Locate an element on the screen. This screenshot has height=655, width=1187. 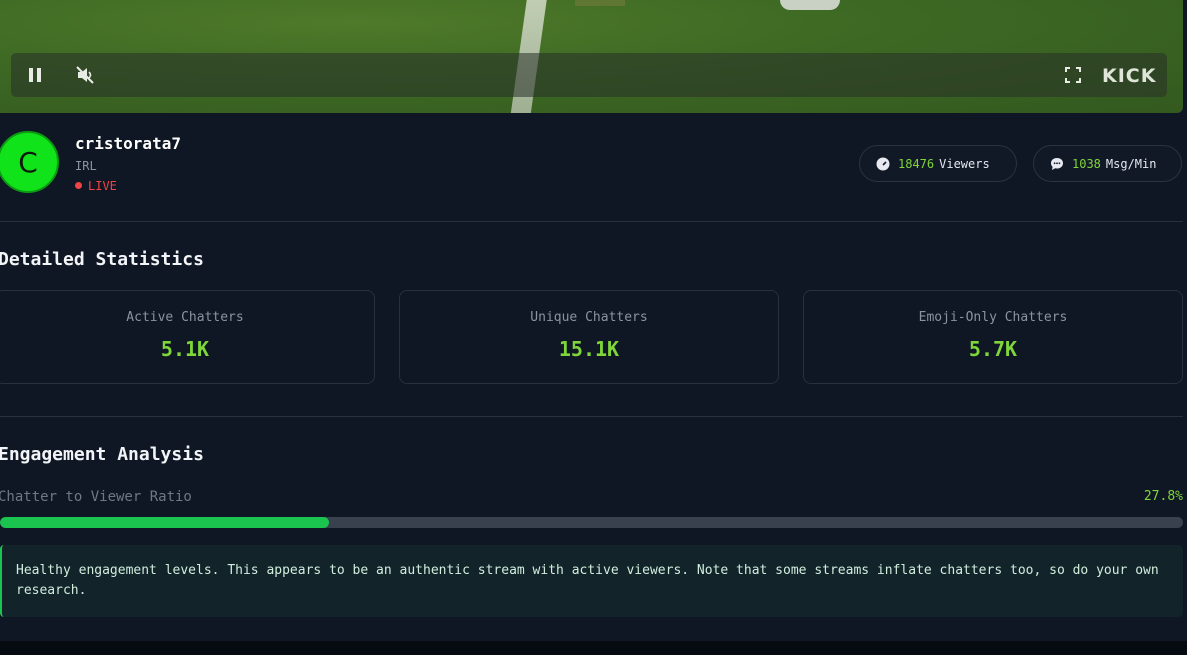
ratio-progress-fill is located at coordinates (164, 522).